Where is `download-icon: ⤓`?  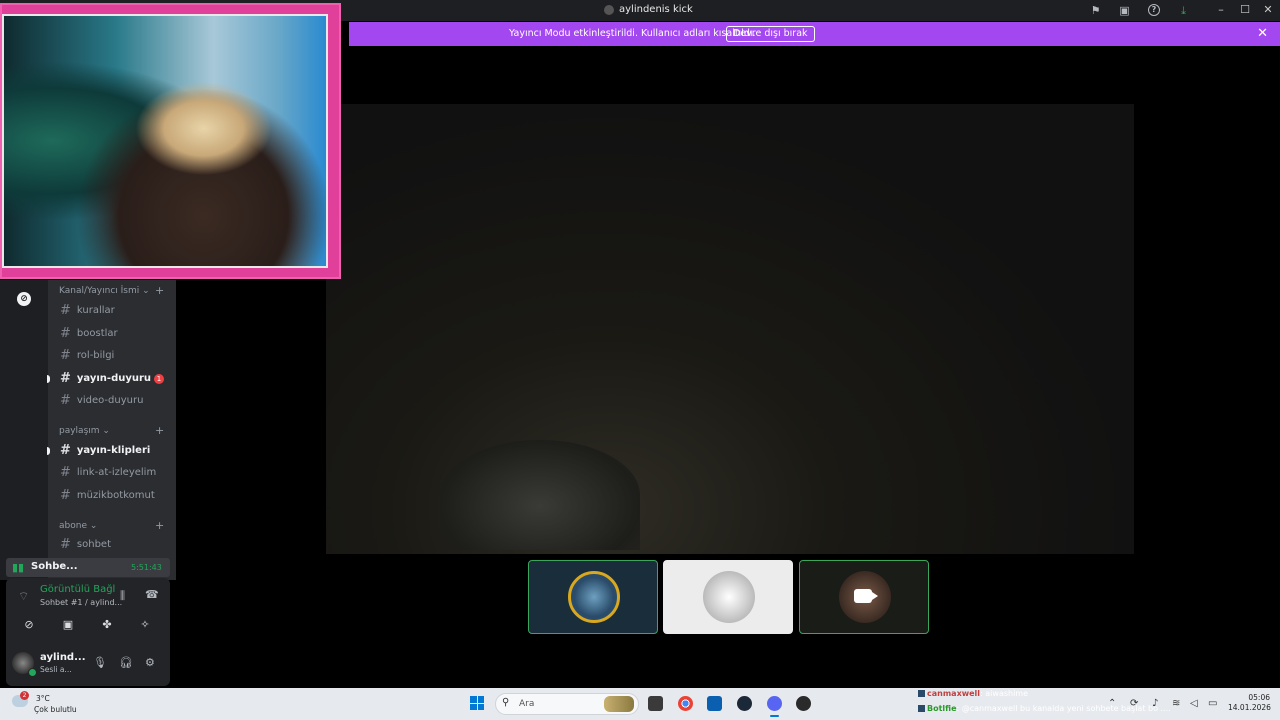 download-icon: ⤓ is located at coordinates (1183, 10).